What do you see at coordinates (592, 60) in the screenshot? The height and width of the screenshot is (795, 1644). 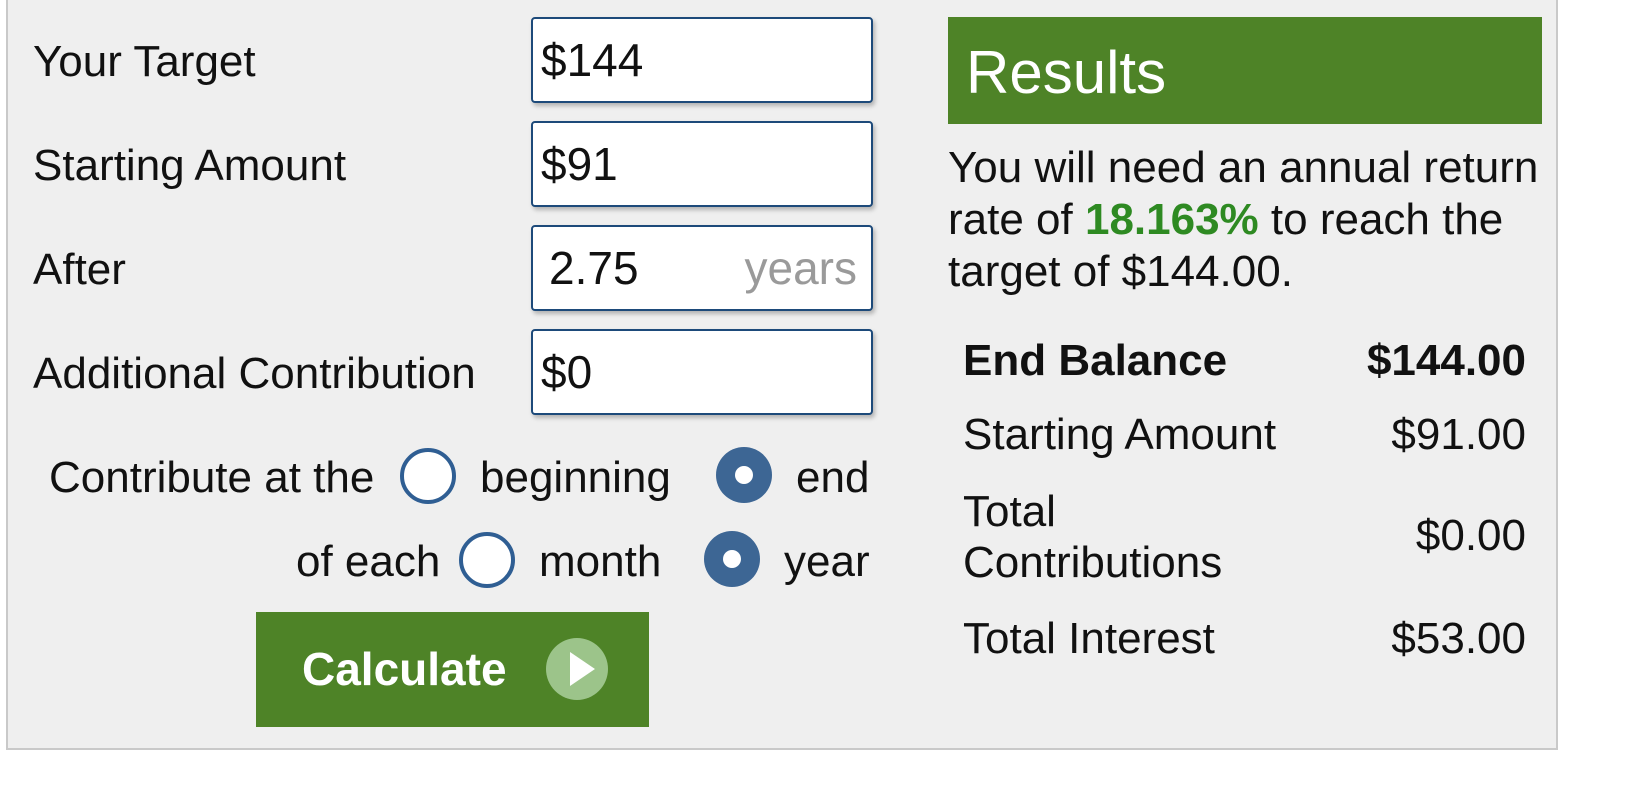 I see `target-input-value: $144` at bounding box center [592, 60].